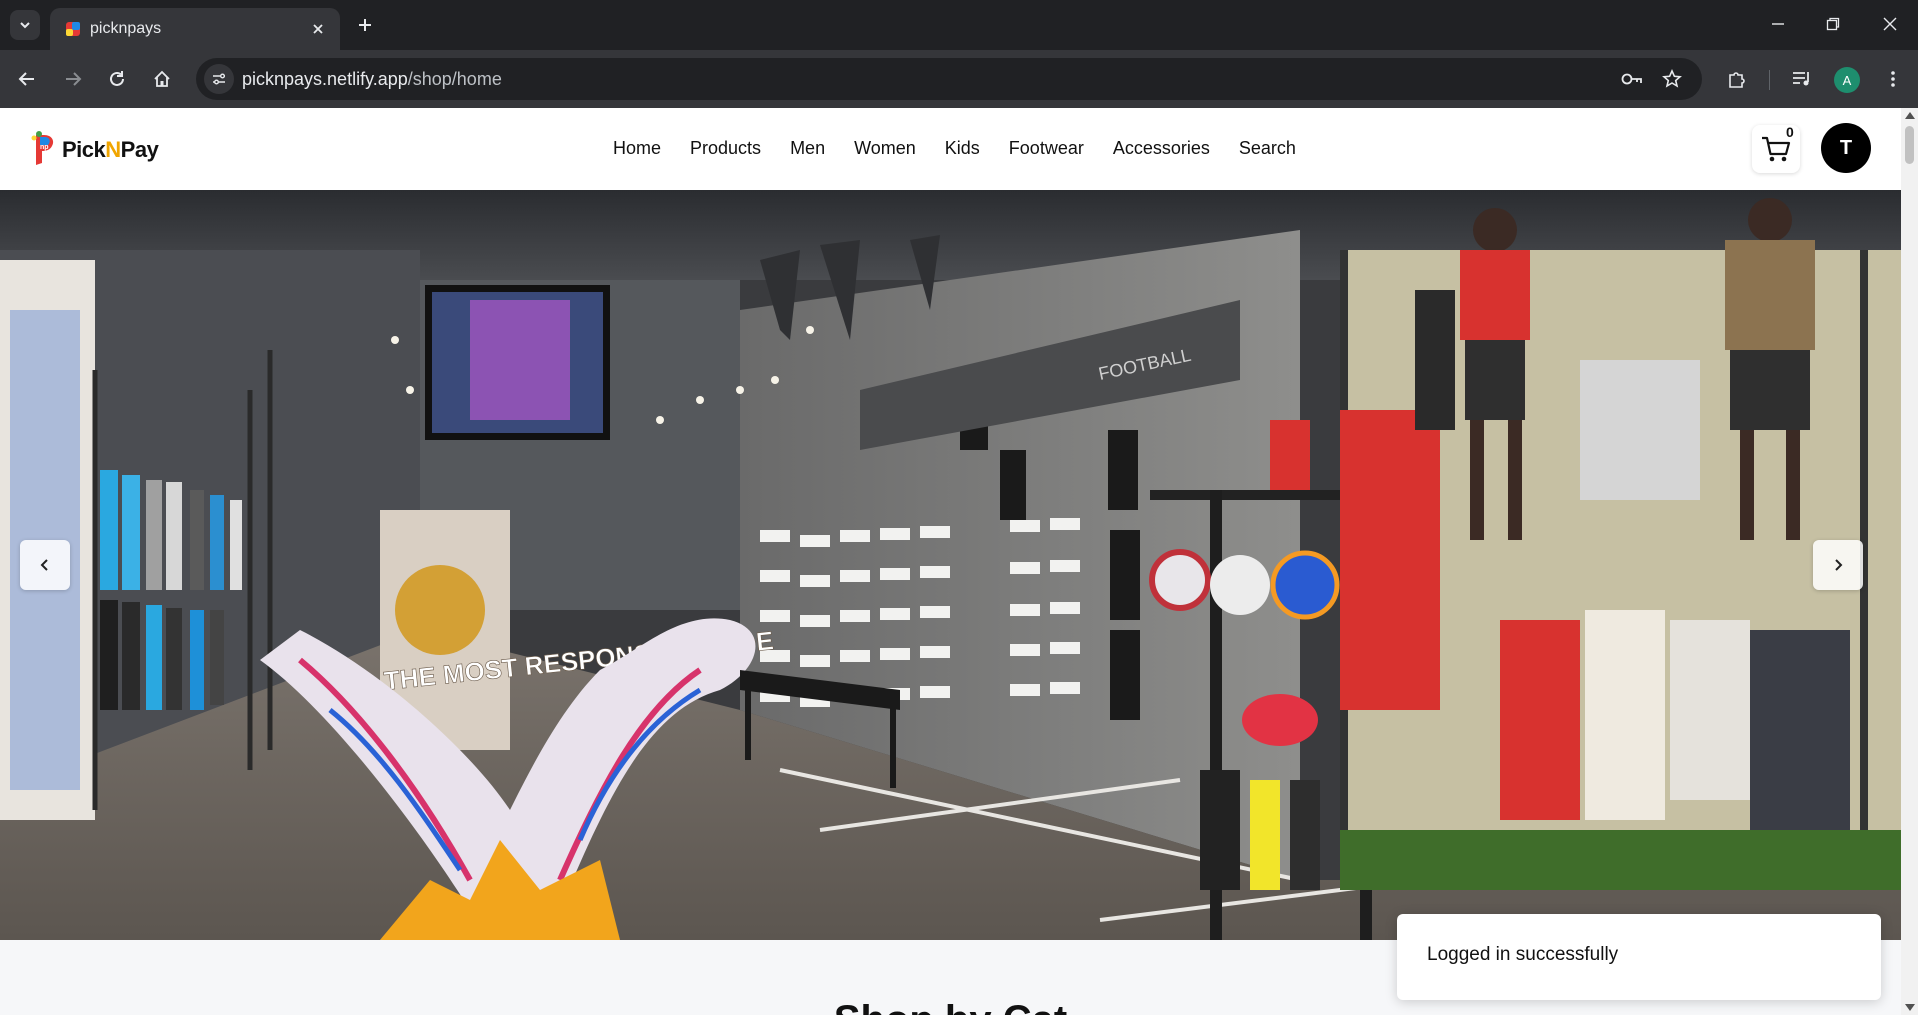  What do you see at coordinates (454, 79) in the screenshot?
I see `url-path: /shop/home` at bounding box center [454, 79].